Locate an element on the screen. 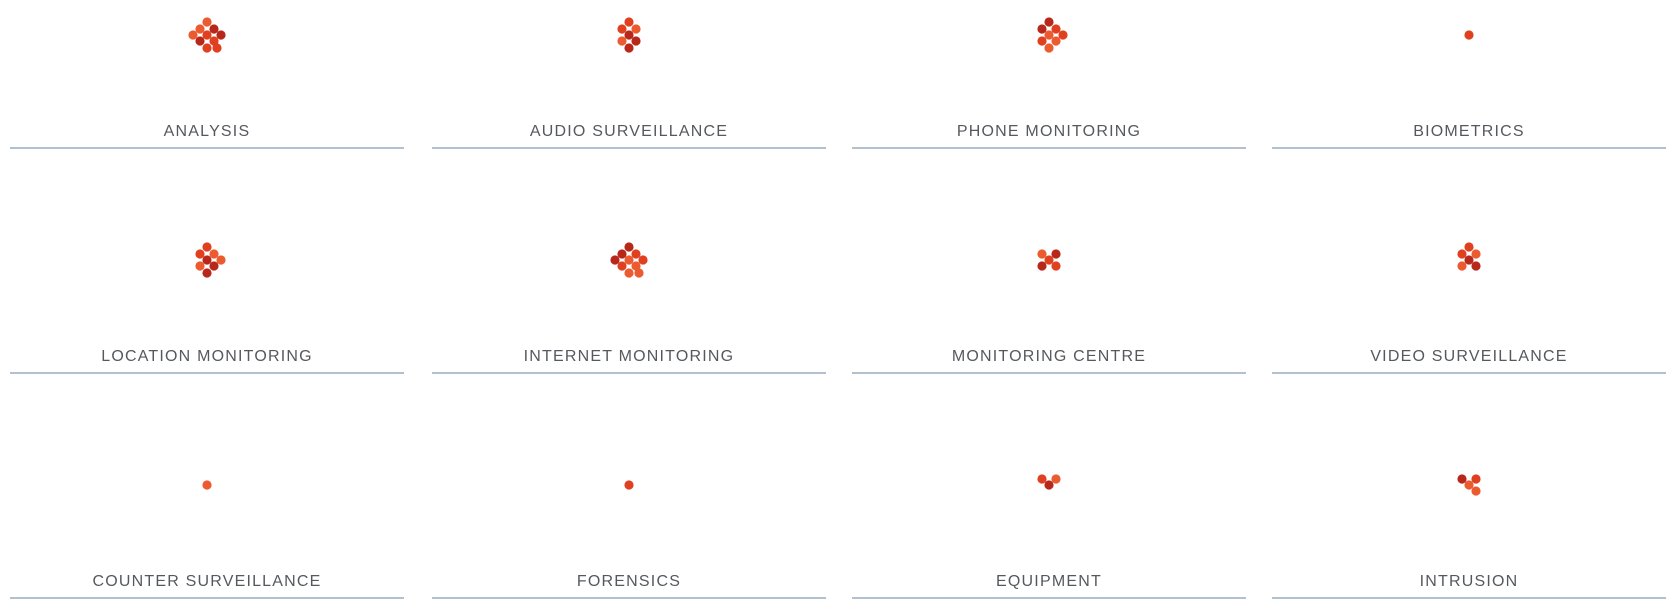 This screenshot has width=1669, height=601. analysis-dot-cluster-icon is located at coordinates (207, 50).